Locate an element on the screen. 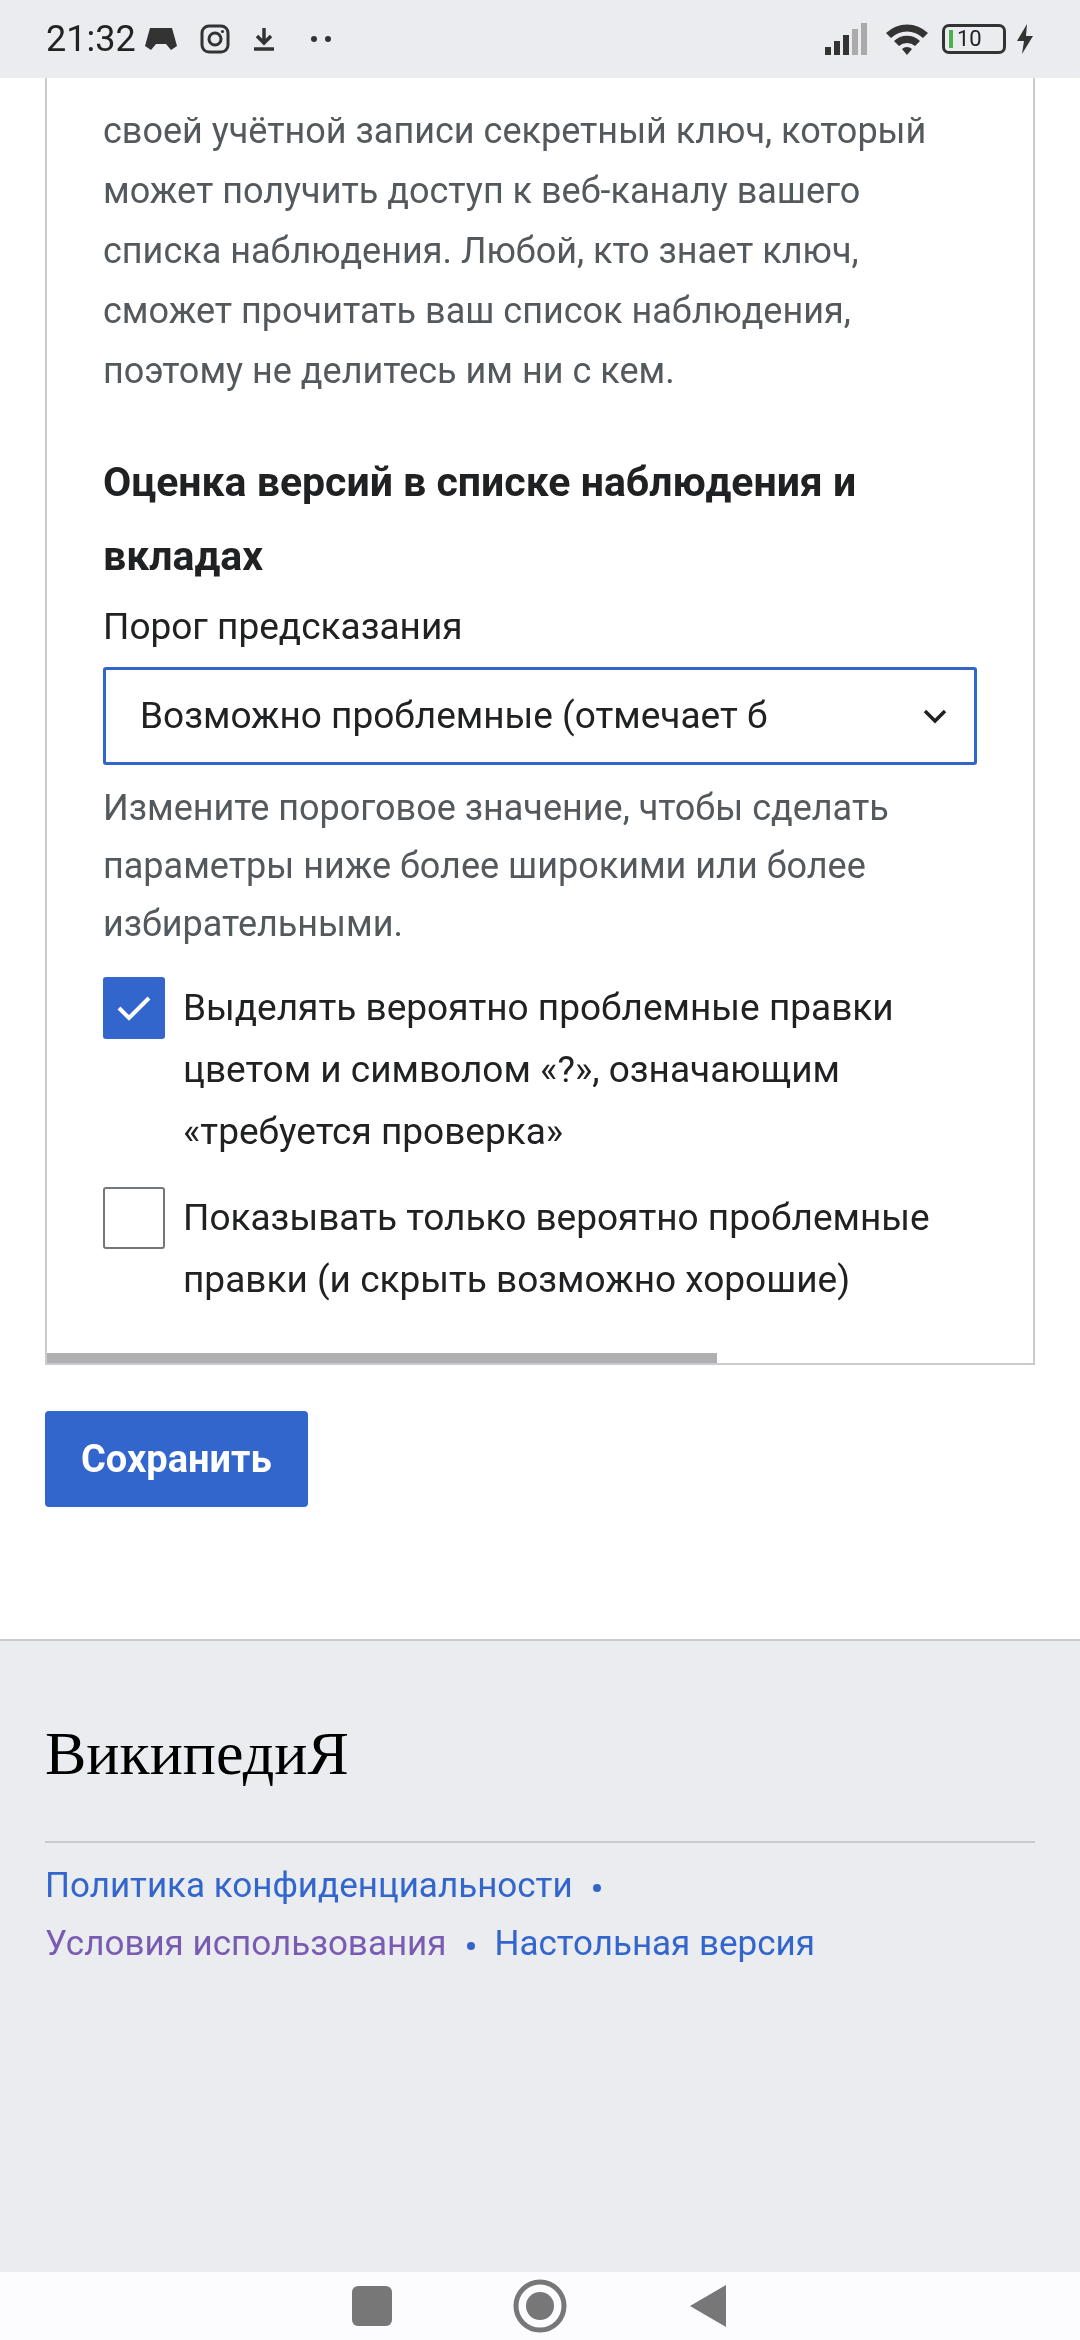 The height and width of the screenshot is (2340, 1080). home-button is located at coordinates (540, 2306).